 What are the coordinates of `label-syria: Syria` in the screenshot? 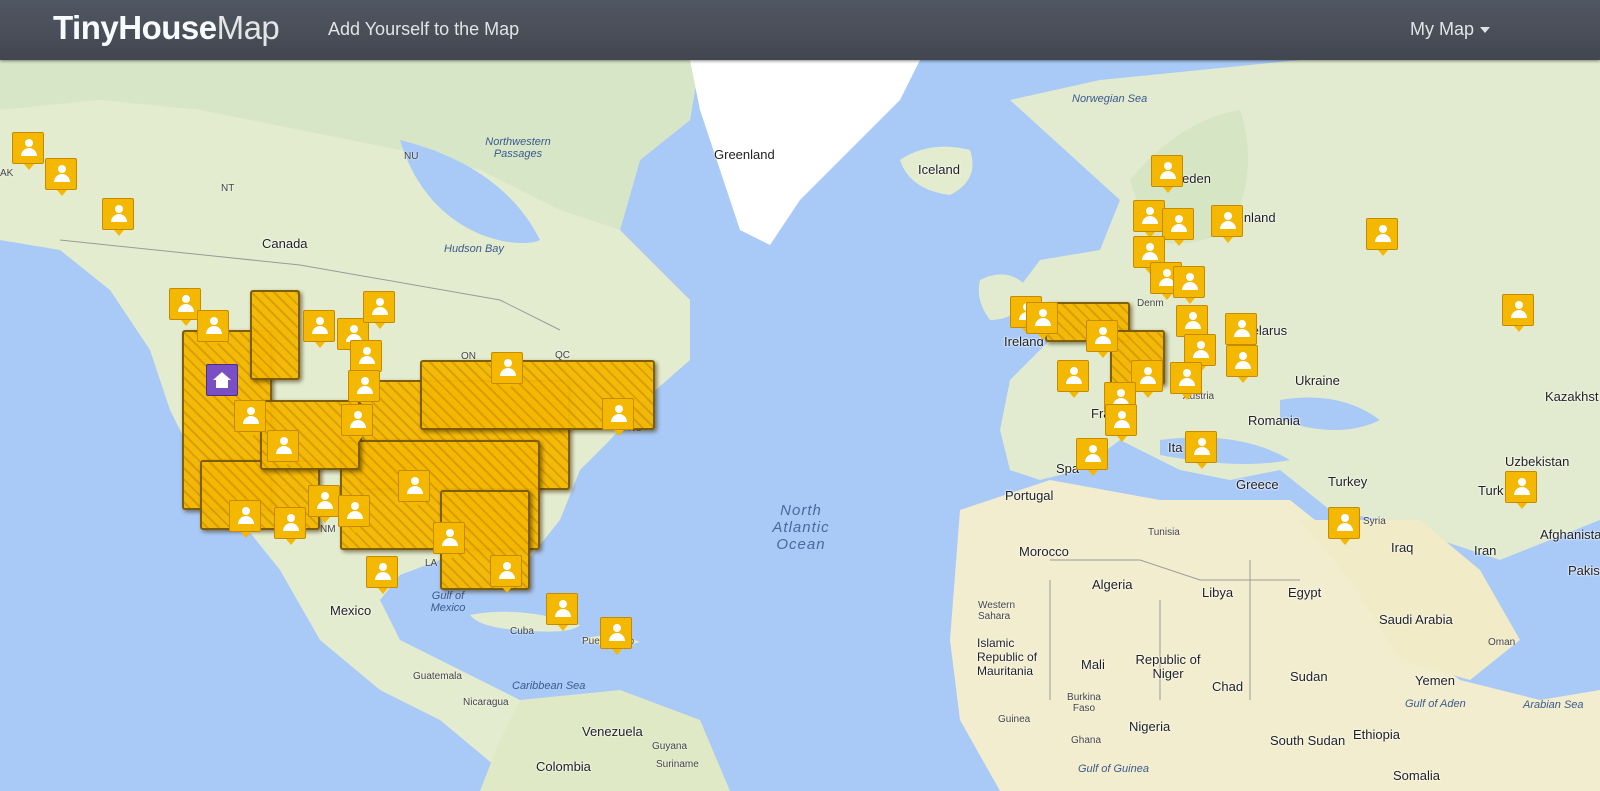 It's located at (1374, 521).